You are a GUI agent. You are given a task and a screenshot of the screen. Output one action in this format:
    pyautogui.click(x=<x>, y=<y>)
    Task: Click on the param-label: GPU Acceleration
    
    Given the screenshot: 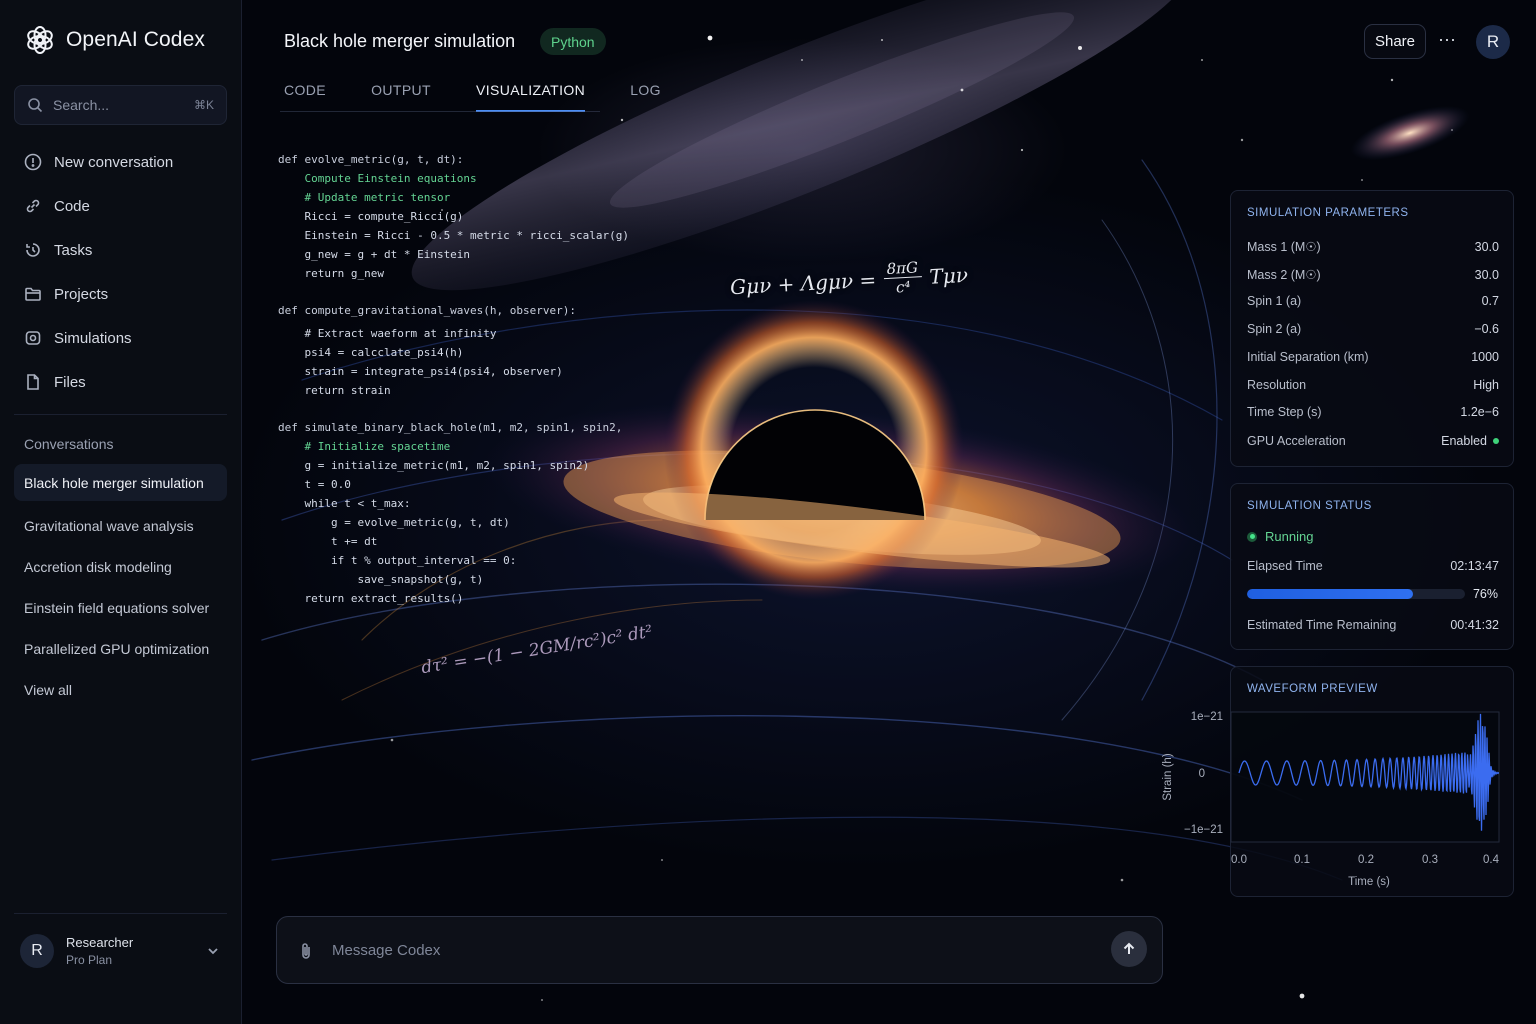 What is the action you would take?
    pyautogui.click(x=1296, y=441)
    